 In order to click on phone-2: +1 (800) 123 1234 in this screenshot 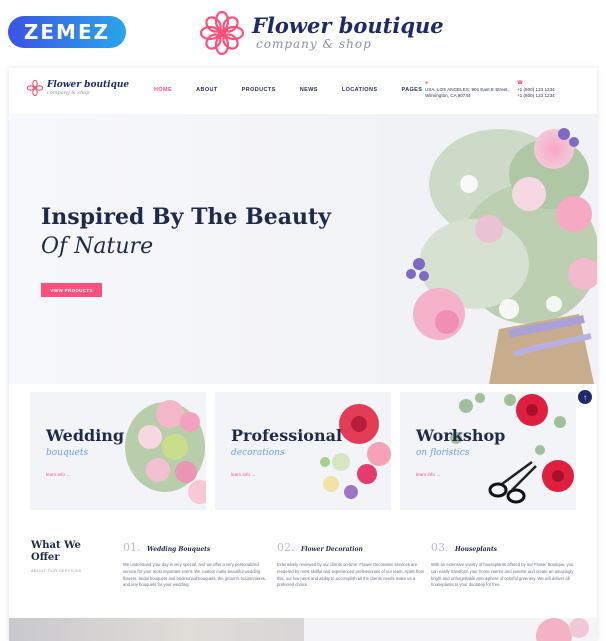, I will do `click(536, 96)`.